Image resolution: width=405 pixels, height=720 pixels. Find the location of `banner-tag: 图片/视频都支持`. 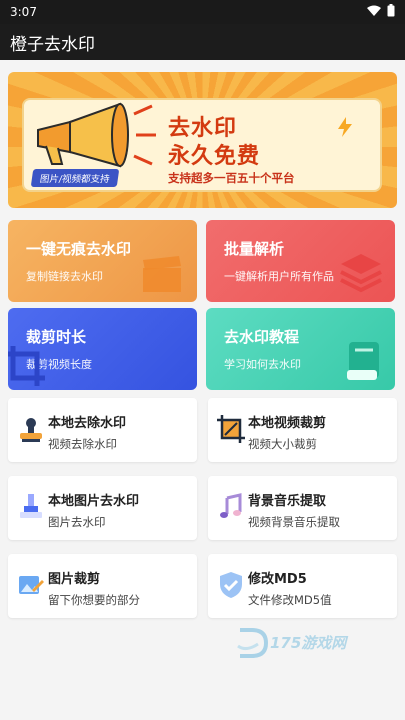

banner-tag: 图片/视频都支持 is located at coordinates (74, 178).